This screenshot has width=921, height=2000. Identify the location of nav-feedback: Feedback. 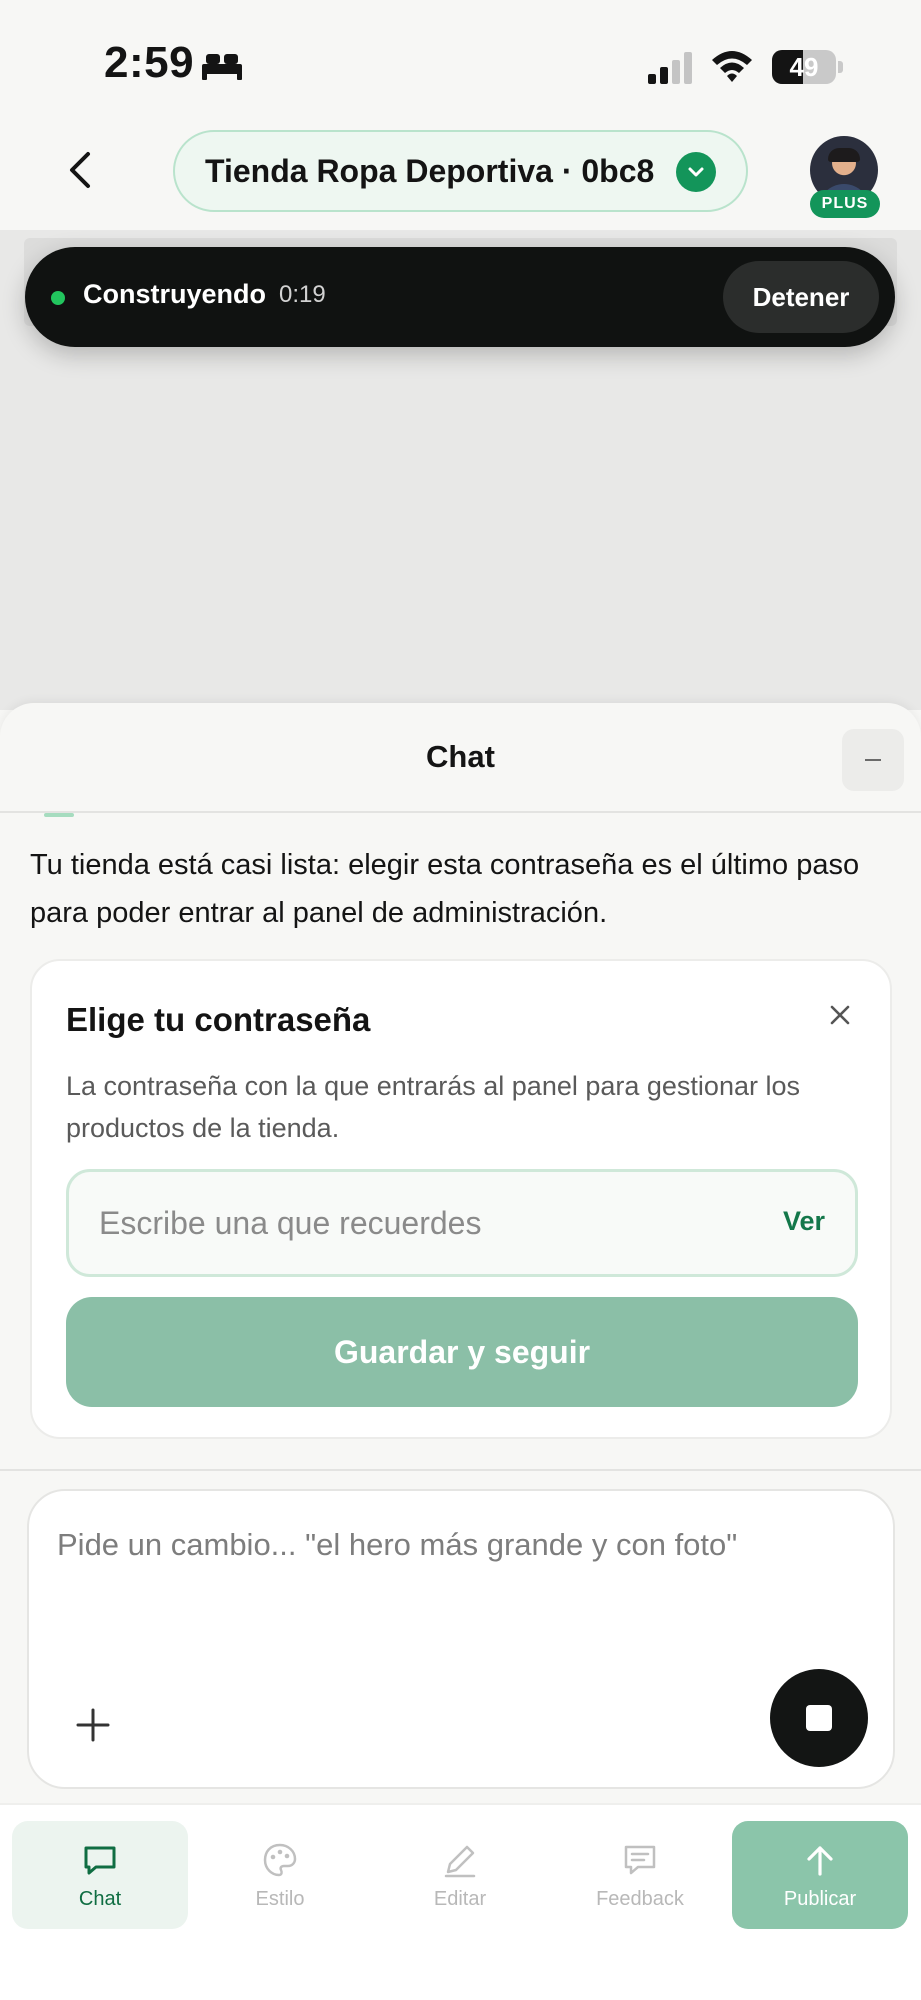
(640, 1875).